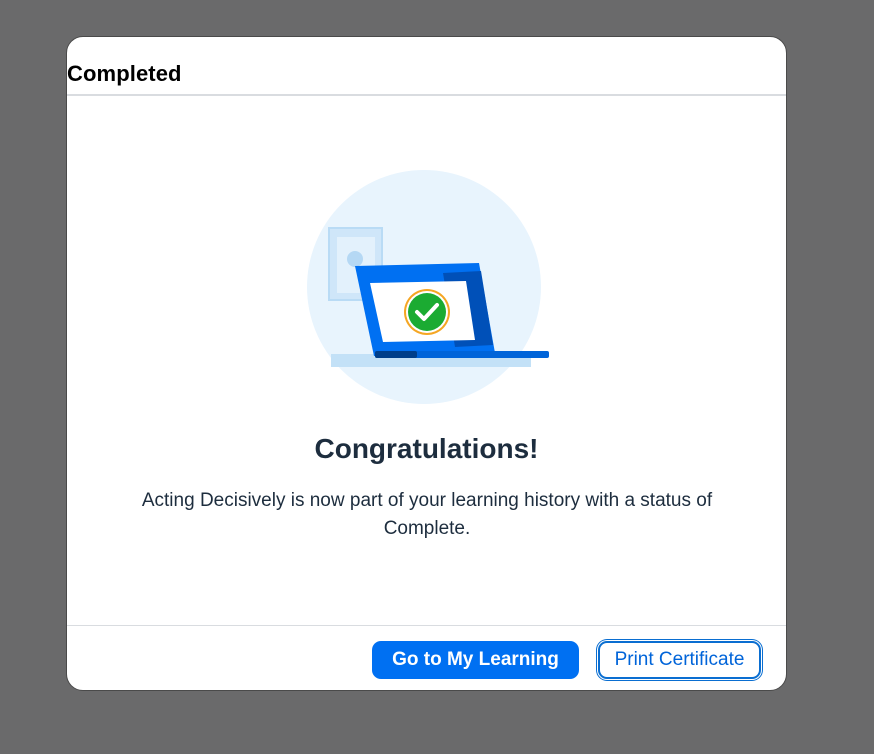 The width and height of the screenshot is (874, 754). Describe the element at coordinates (426, 66) in the screenshot. I see `dialog-header: Completed` at that location.